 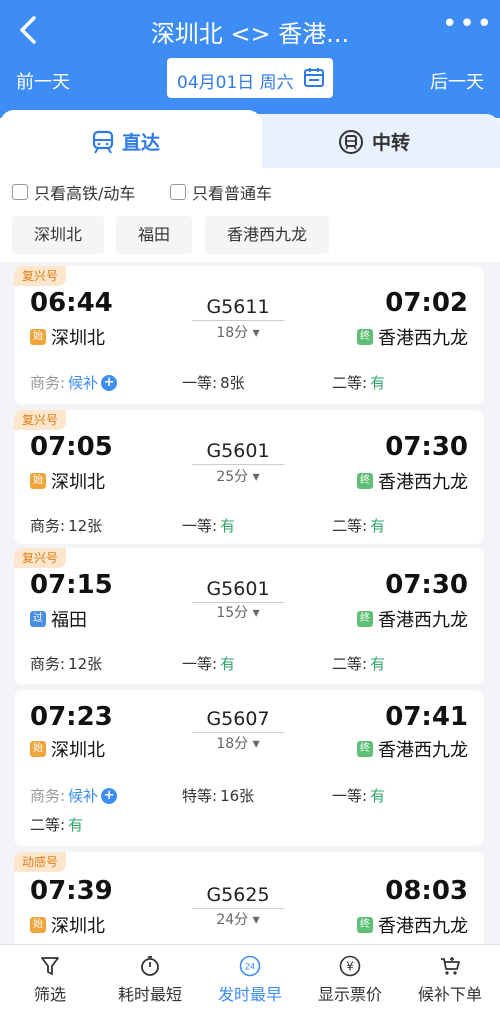 What do you see at coordinates (314, 77) in the screenshot?
I see `calendar-icon` at bounding box center [314, 77].